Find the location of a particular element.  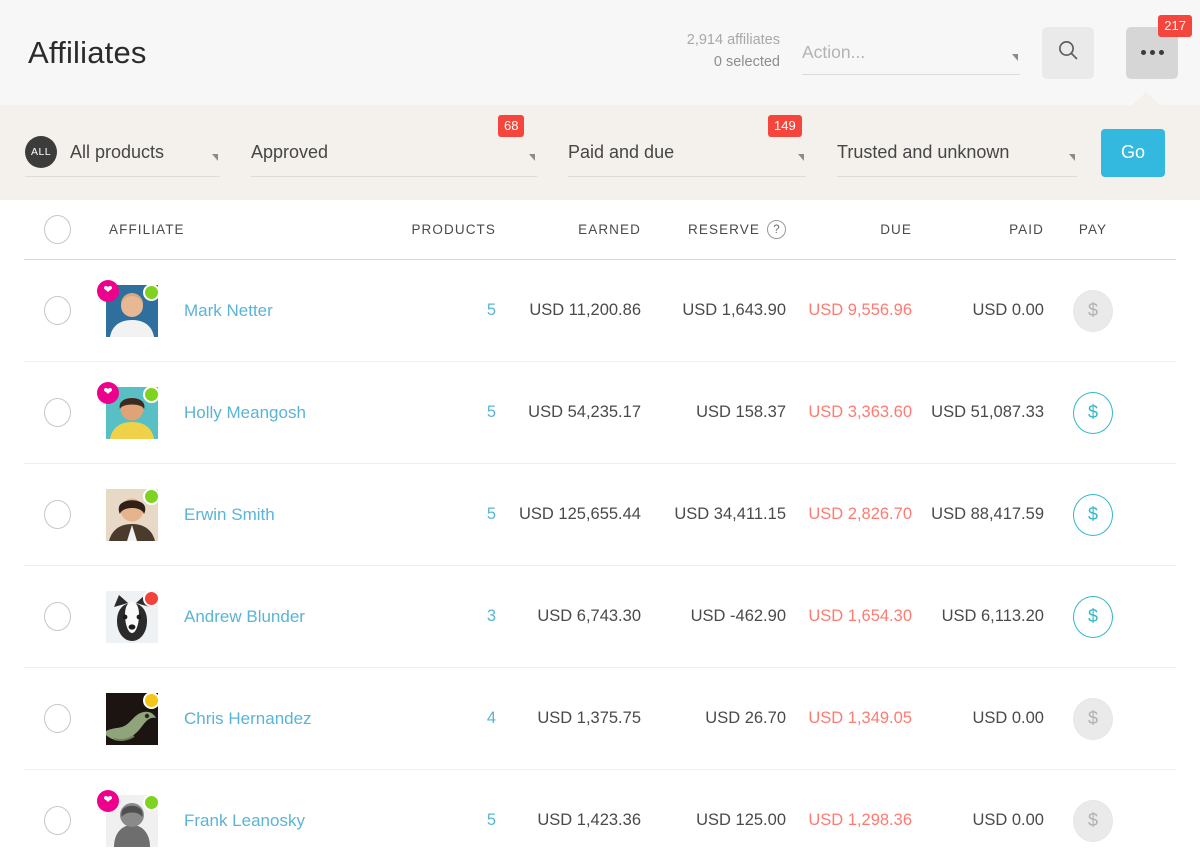

filter-products-label: All products is located at coordinates (117, 151).